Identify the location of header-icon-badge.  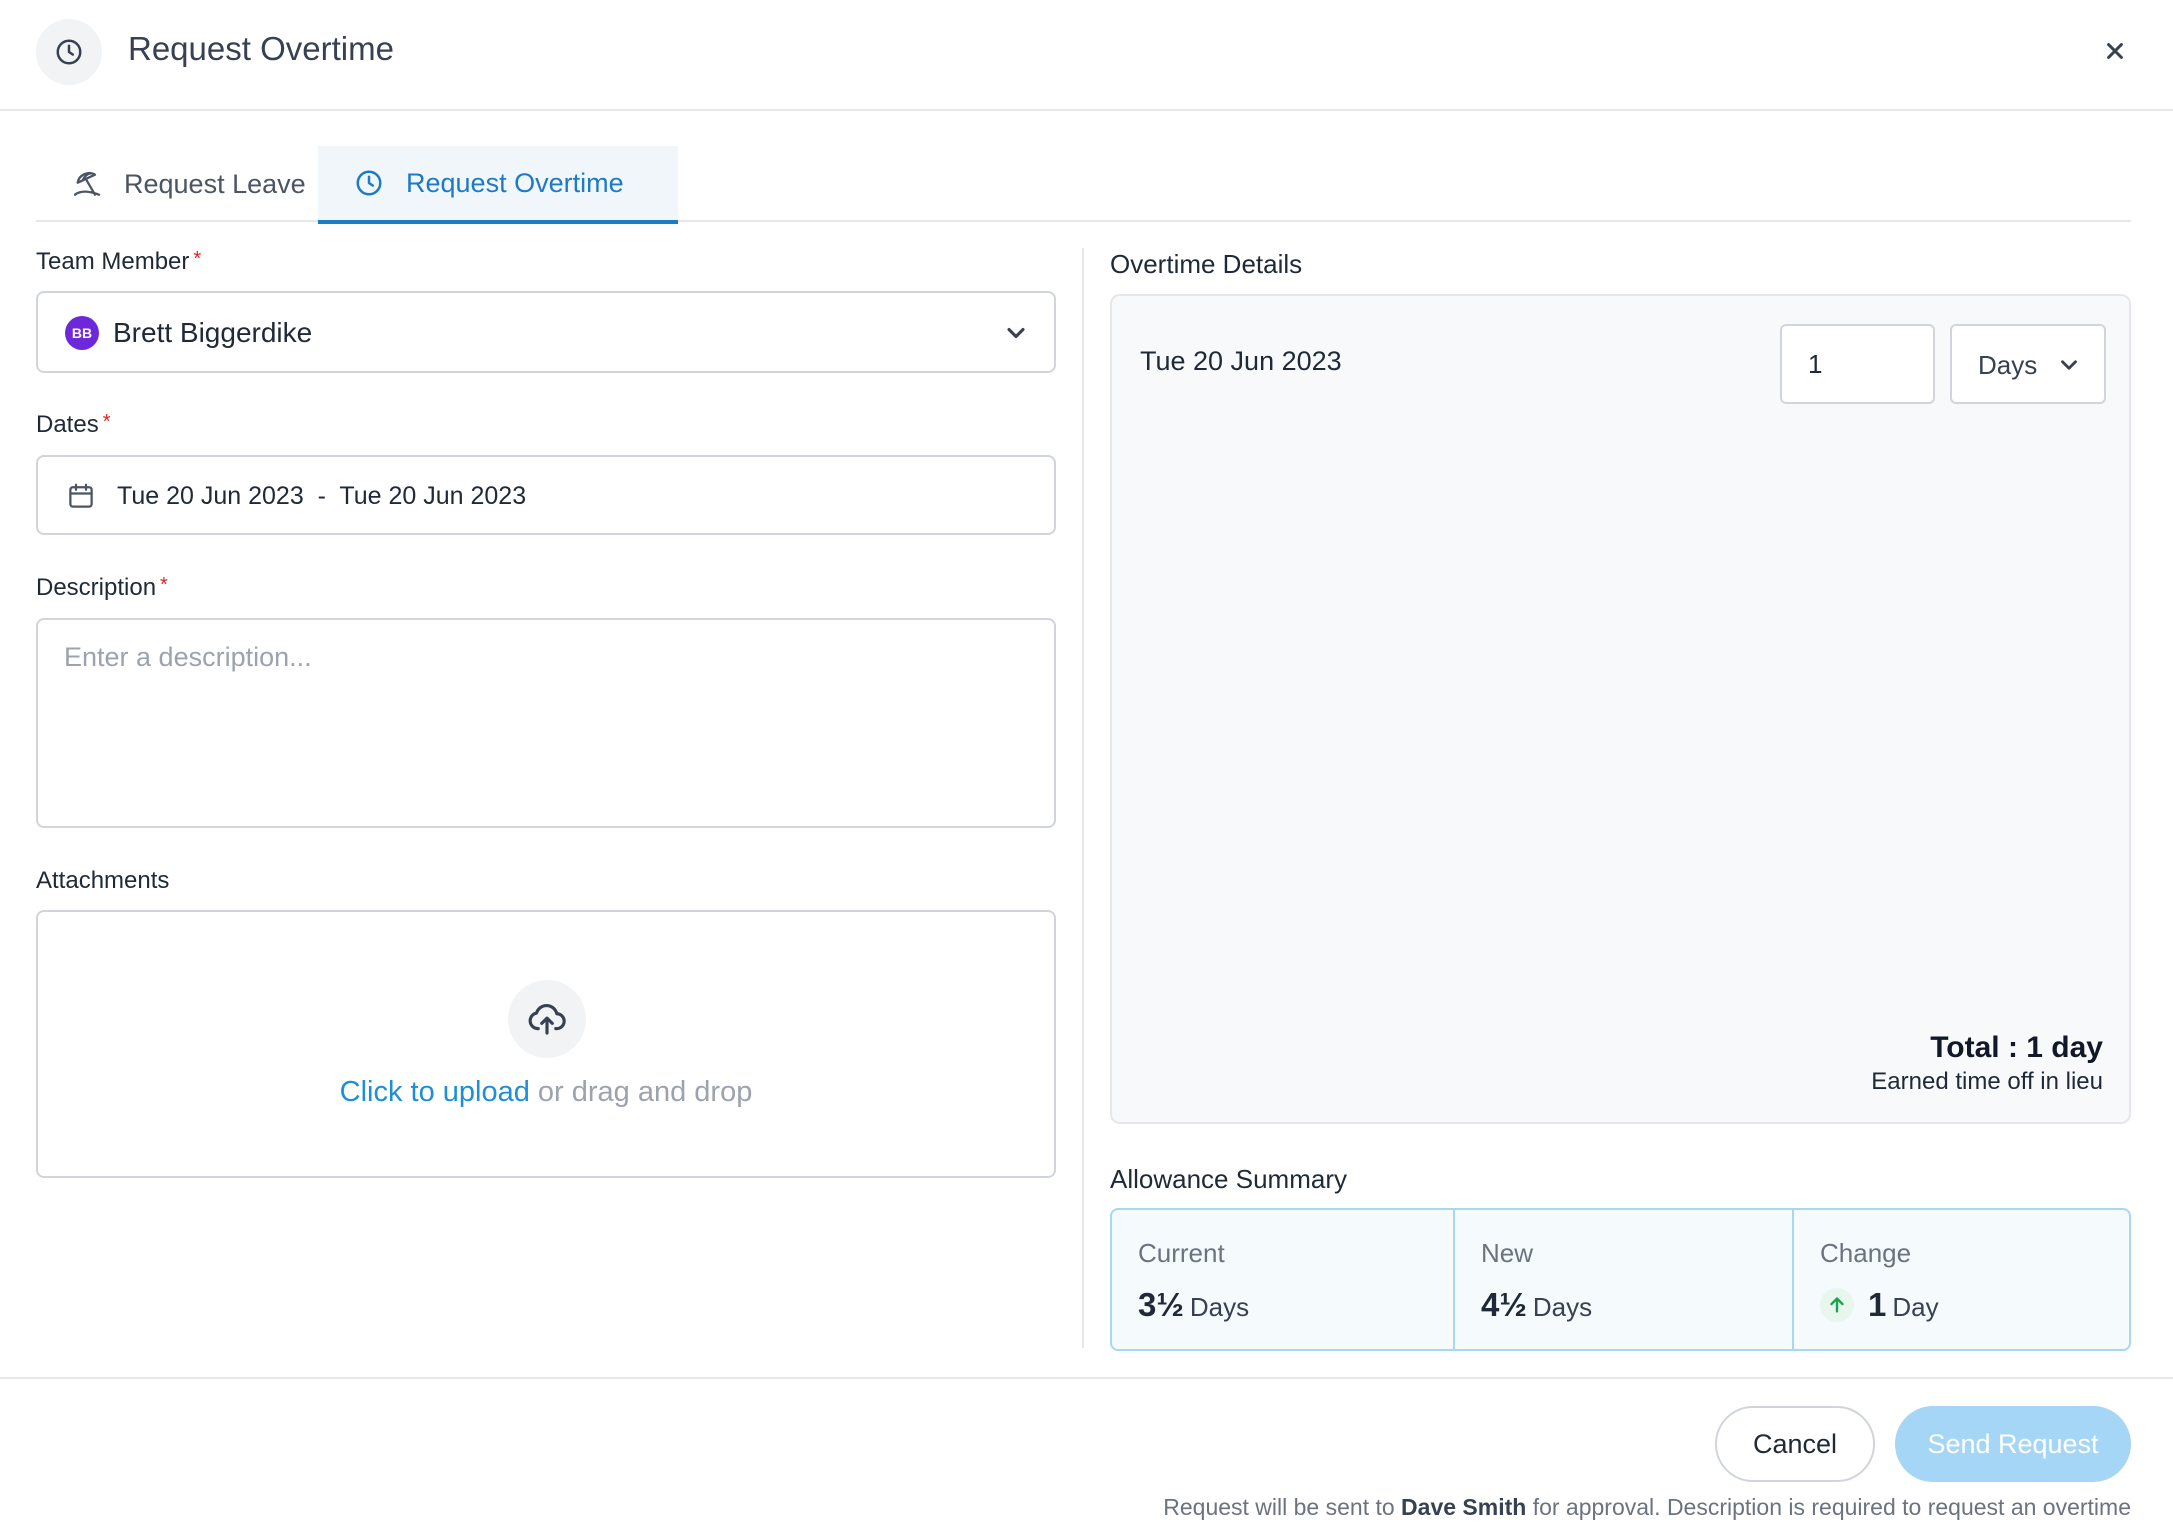
(69, 52).